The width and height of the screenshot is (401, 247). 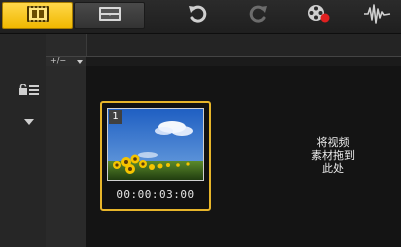 I want to click on redo-button, so click(x=258, y=16).